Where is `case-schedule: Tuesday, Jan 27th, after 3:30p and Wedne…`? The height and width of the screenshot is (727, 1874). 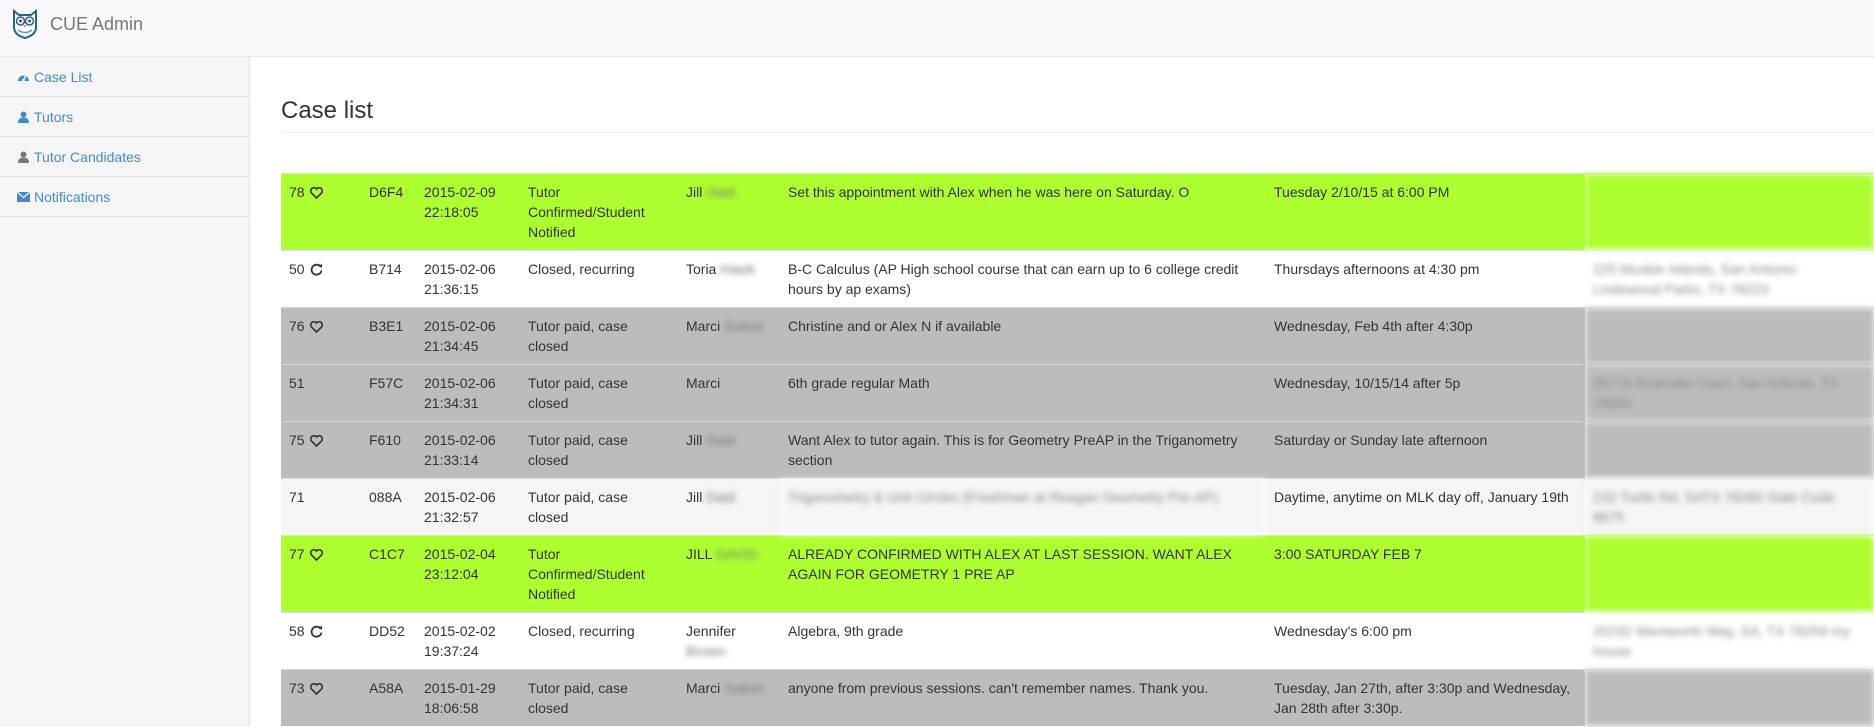 case-schedule: Tuesday, Jan 27th, after 3:30p and Wedne… is located at coordinates (1425, 697).